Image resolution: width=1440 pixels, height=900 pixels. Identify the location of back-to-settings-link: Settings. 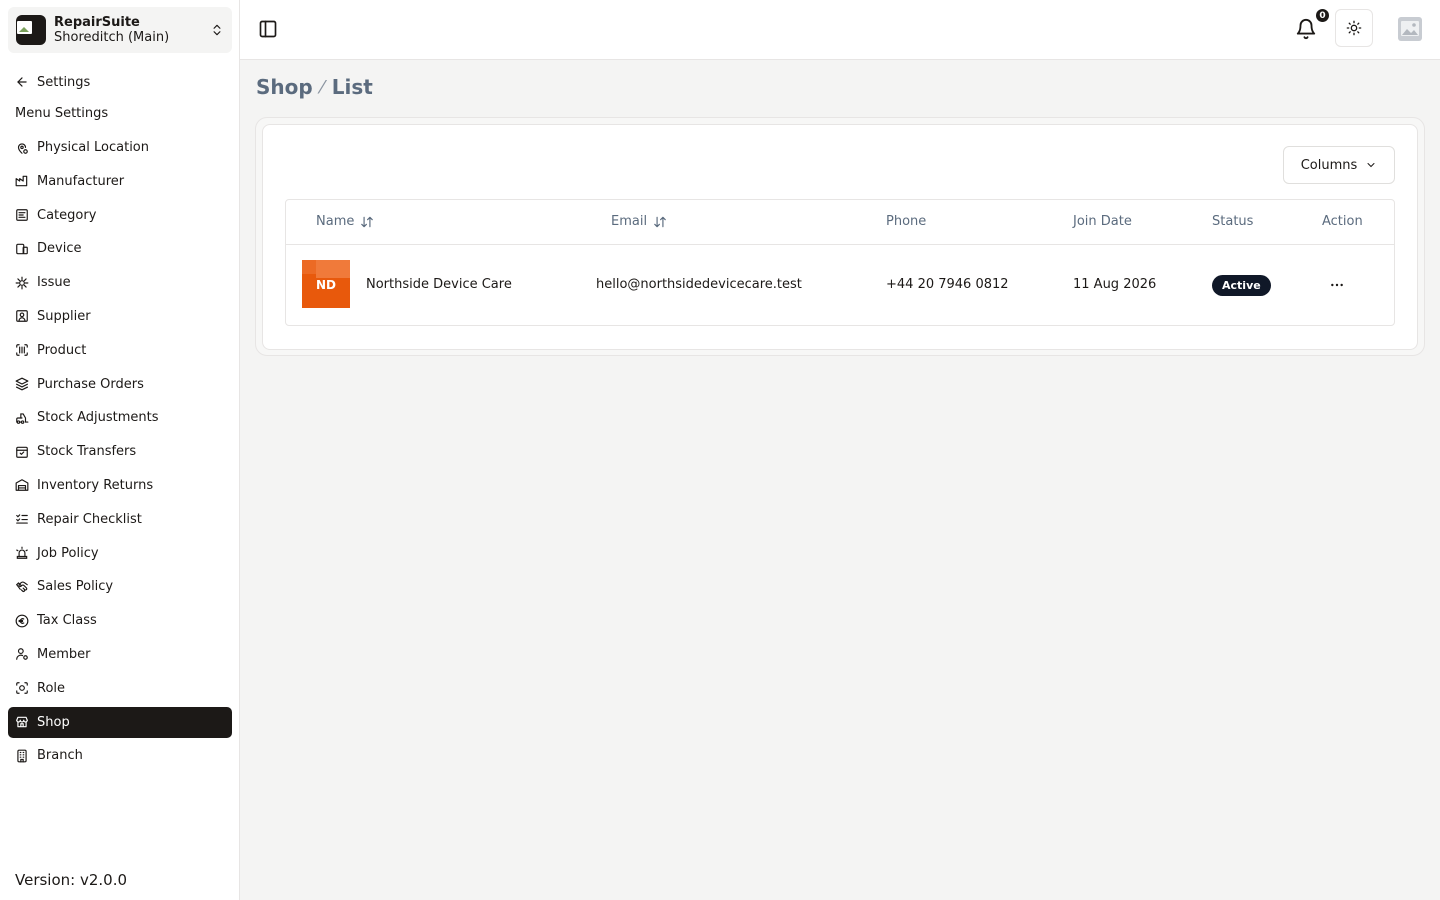
(52, 82).